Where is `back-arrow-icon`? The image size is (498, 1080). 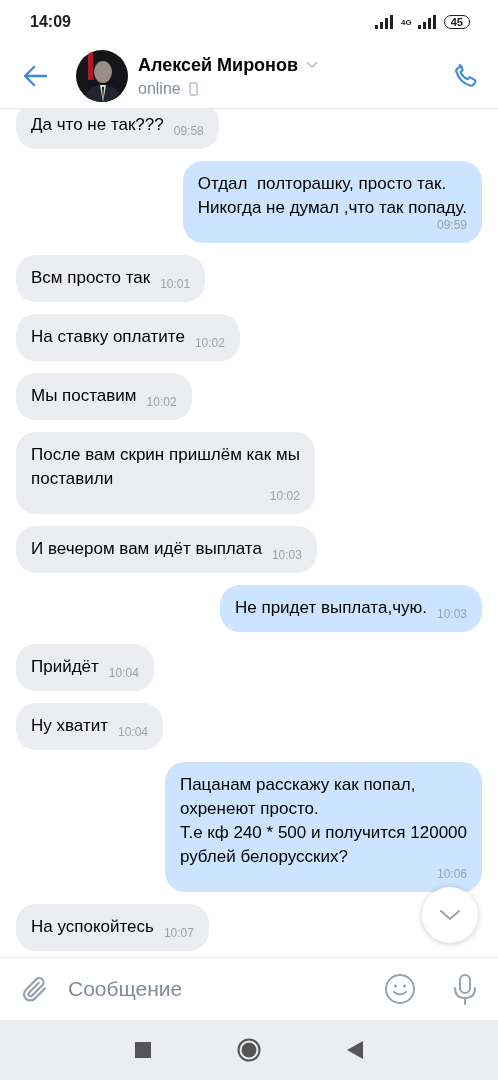 back-arrow-icon is located at coordinates (35, 76).